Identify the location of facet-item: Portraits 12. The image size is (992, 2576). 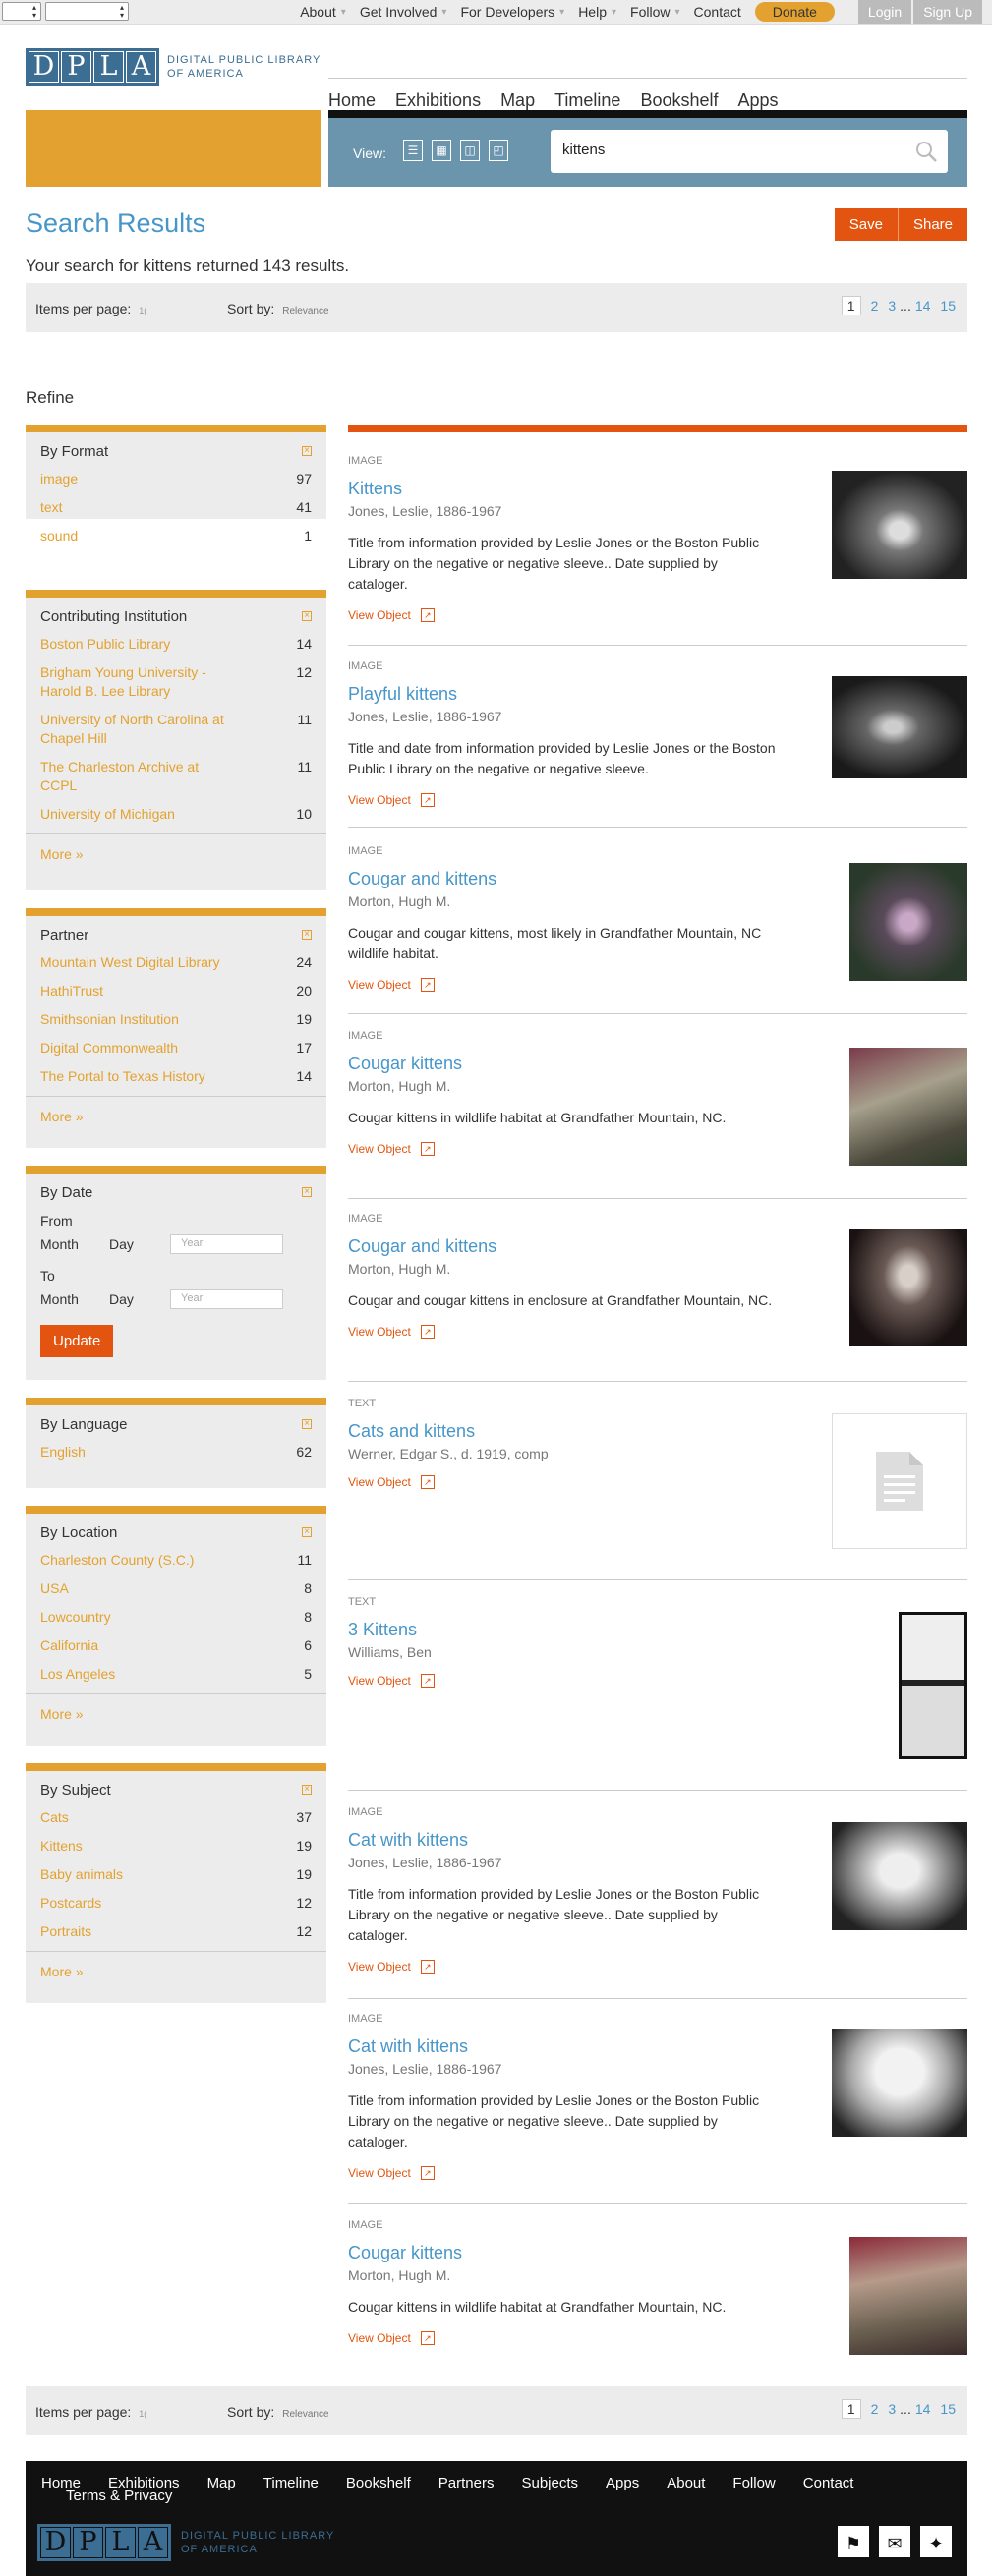
(176, 1932).